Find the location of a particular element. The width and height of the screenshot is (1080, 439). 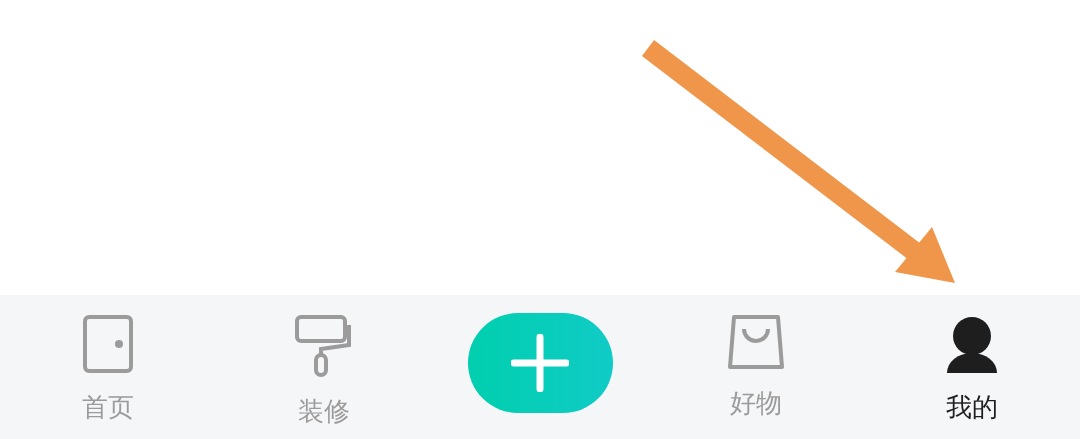

door-icon is located at coordinates (108, 344).